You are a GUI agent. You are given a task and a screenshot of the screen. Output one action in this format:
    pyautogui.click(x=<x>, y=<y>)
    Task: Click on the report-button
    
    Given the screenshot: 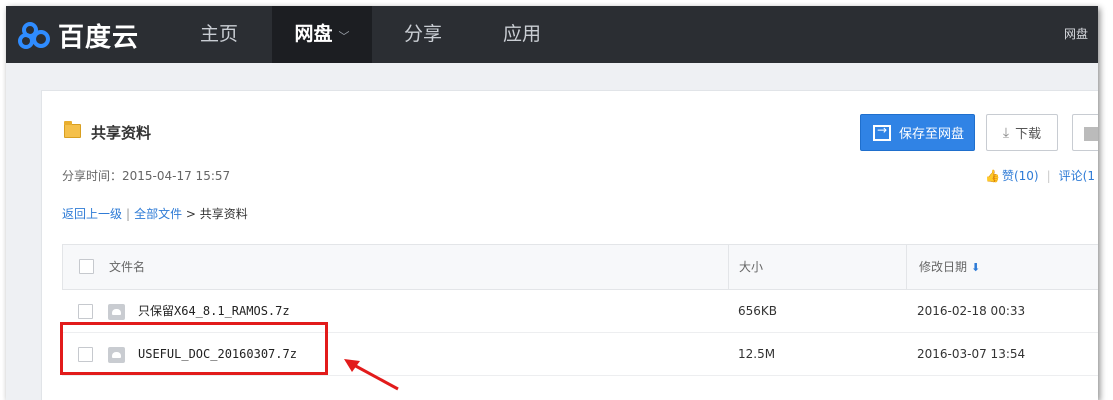 What is the action you would take?
    pyautogui.click(x=1085, y=132)
    